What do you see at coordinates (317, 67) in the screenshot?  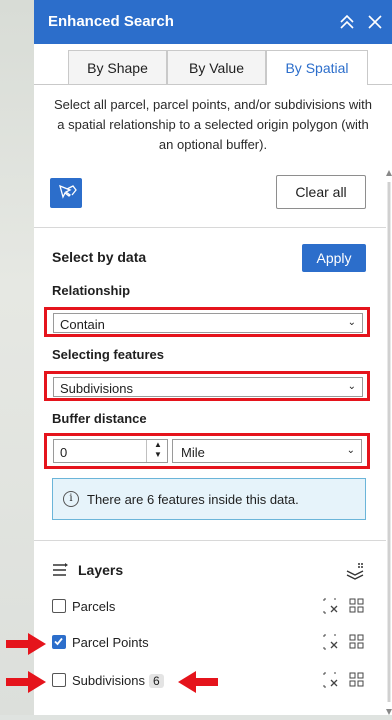 I see `tab-by-spatial: By Spatial` at bounding box center [317, 67].